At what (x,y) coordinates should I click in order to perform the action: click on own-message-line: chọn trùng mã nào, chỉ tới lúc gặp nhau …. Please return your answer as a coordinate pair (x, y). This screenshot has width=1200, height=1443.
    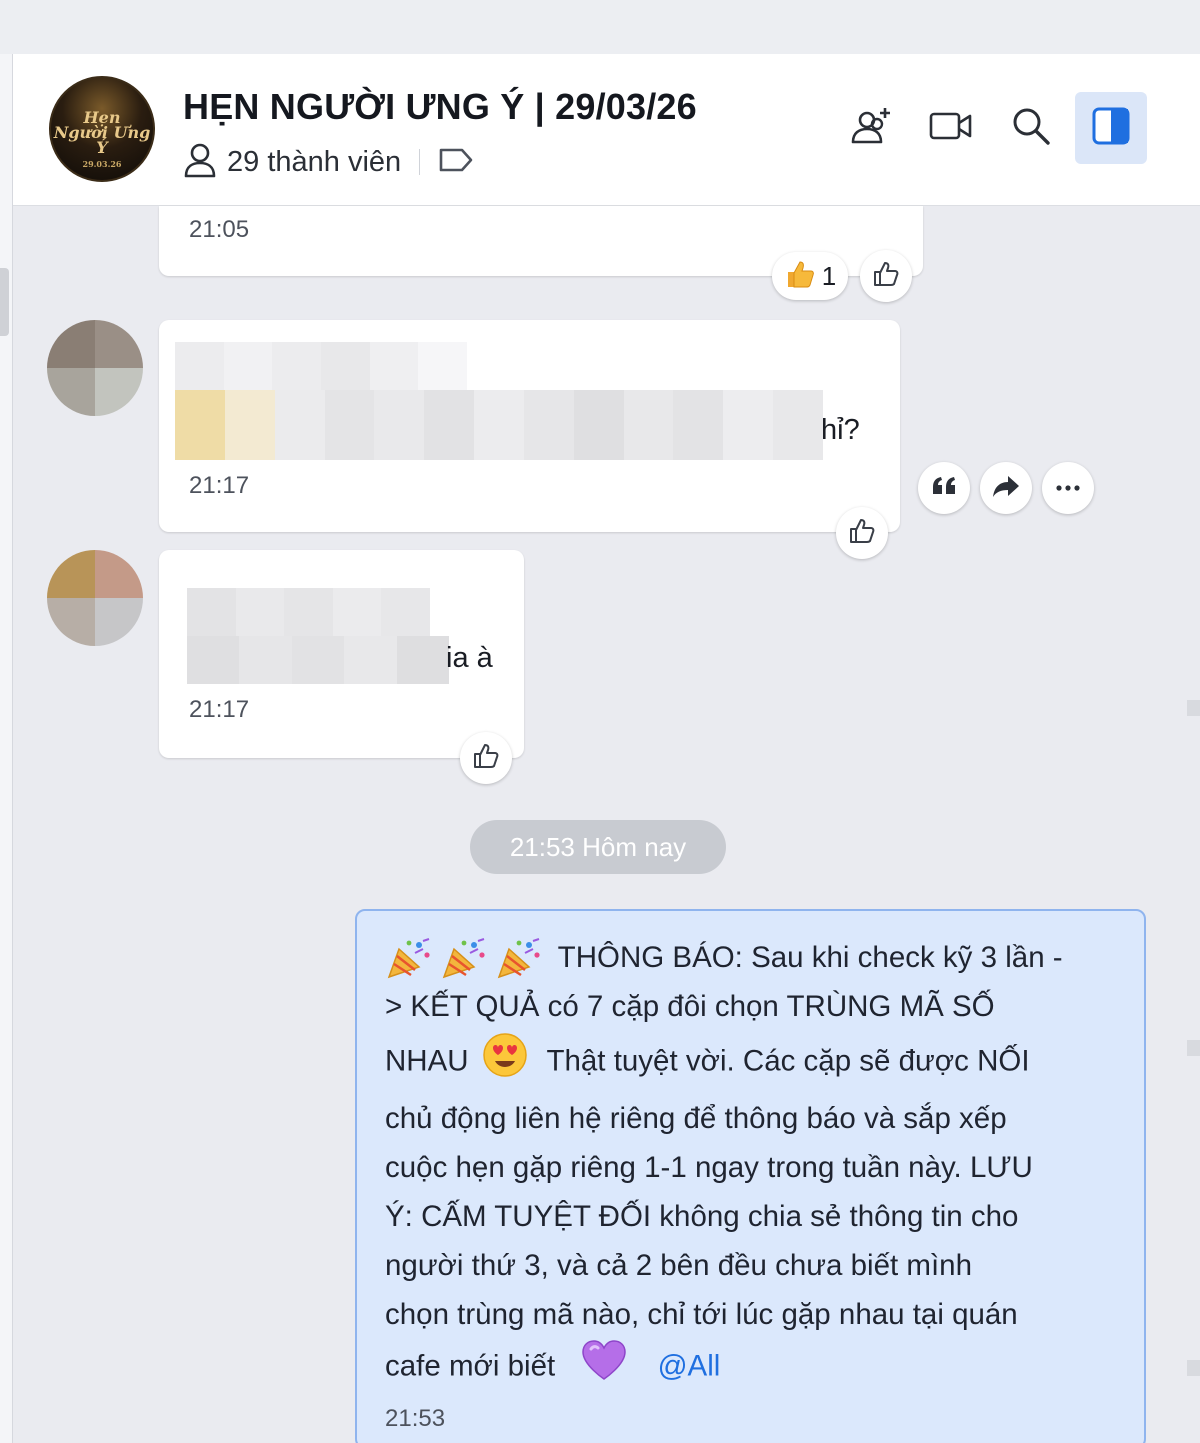
    Looking at the image, I should click on (701, 1314).